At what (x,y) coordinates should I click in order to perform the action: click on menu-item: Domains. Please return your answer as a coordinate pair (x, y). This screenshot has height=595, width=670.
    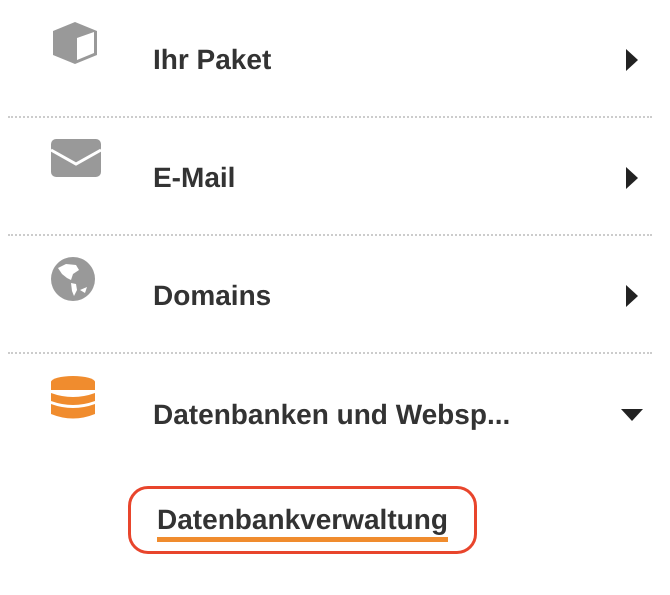
    Looking at the image, I should click on (382, 296).